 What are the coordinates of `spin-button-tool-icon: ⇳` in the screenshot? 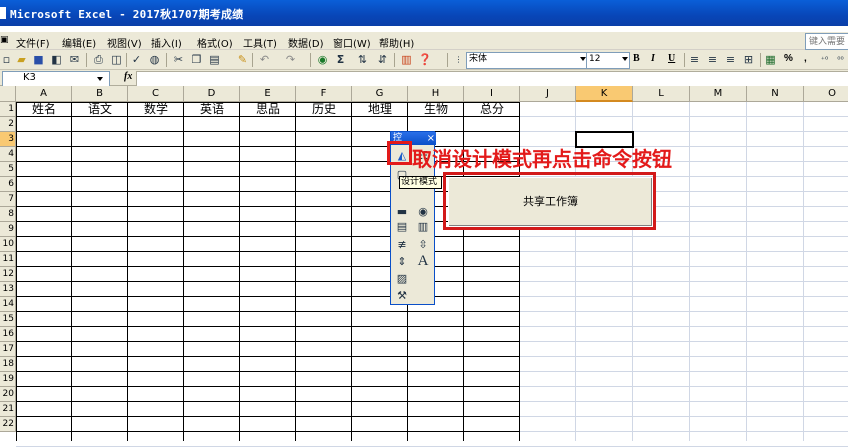 It's located at (423, 245).